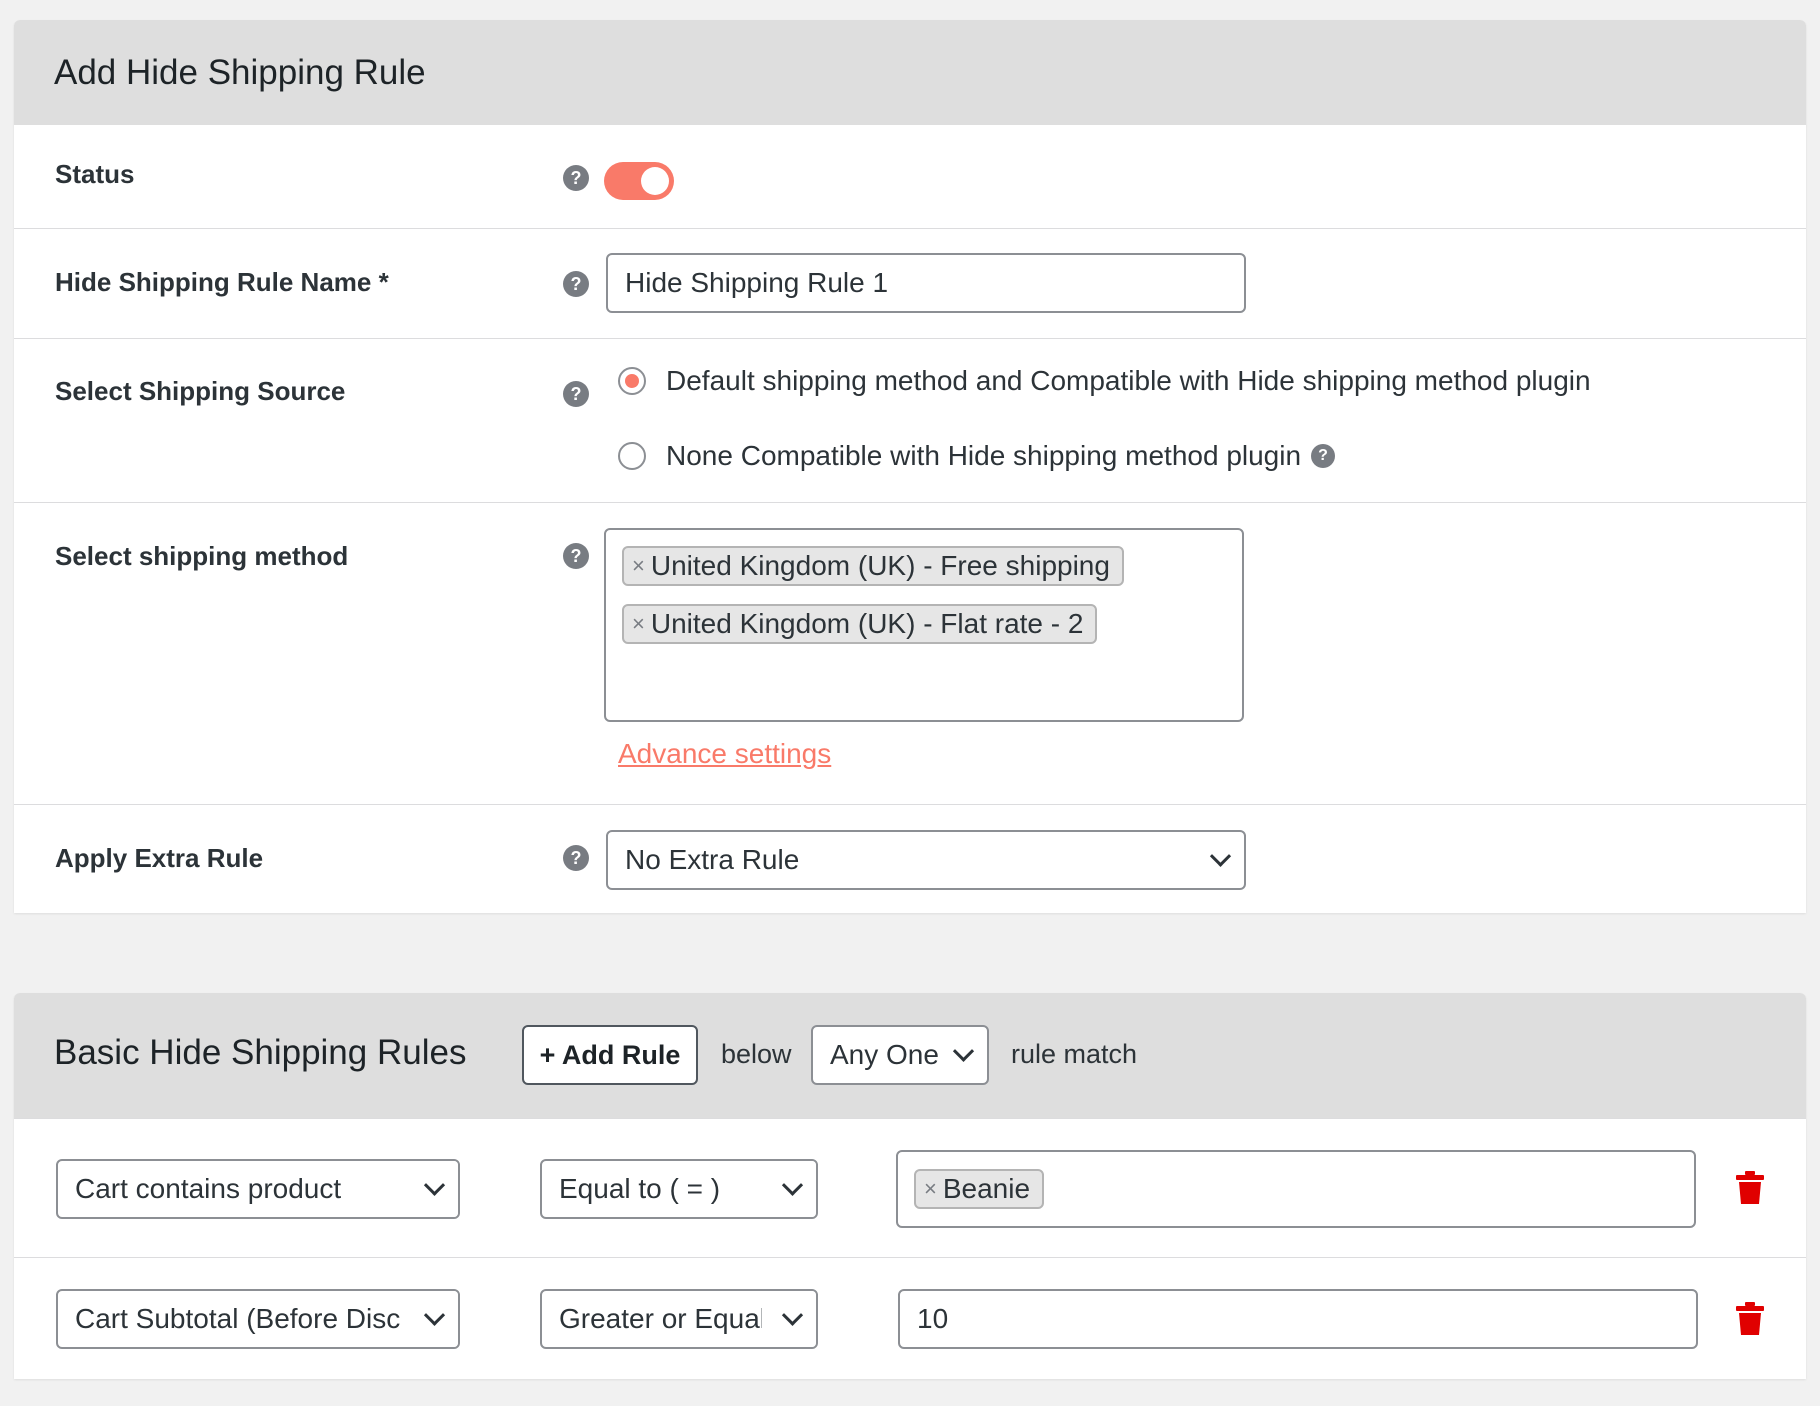 Image resolution: width=1820 pixels, height=1406 pixels. Describe the element at coordinates (662, 1318) in the screenshot. I see `operator-value: Greater or Equal` at that location.